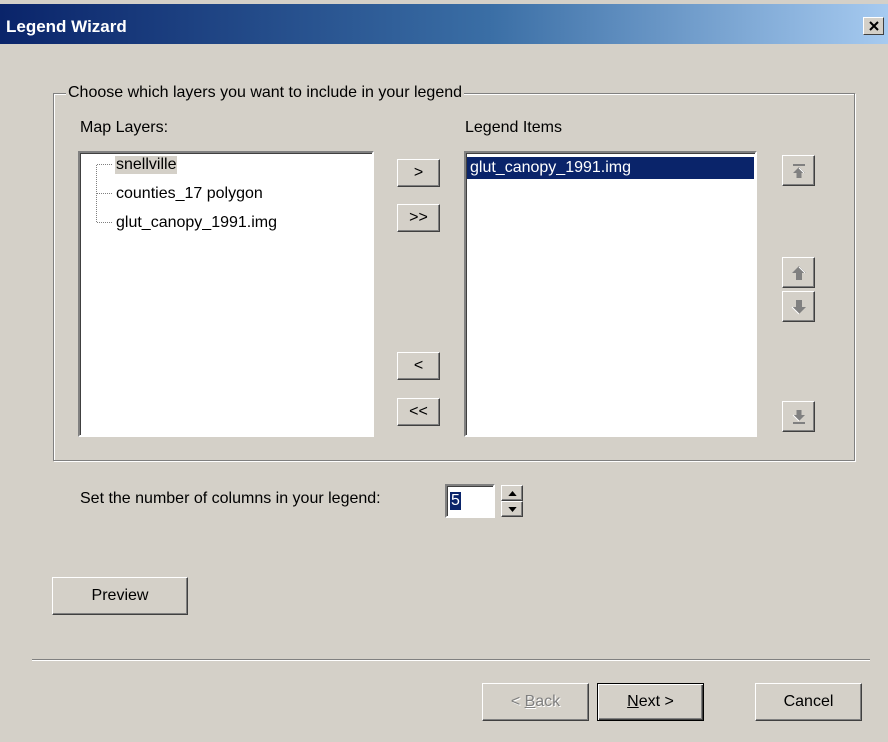  I want to click on back-button: < Back, so click(535, 702).